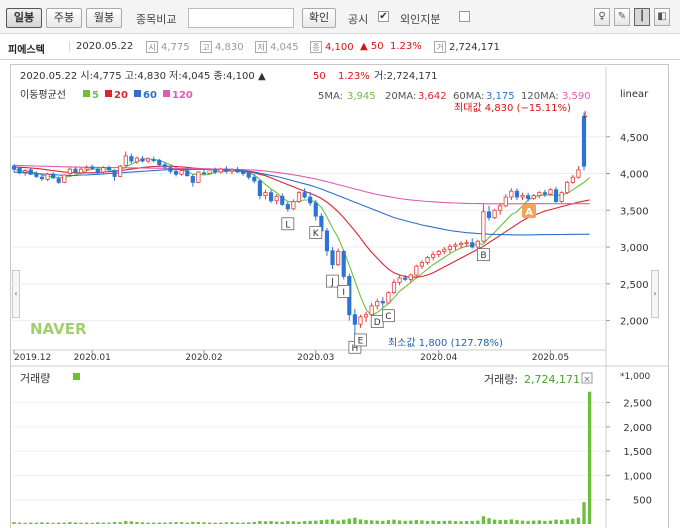 The width and height of the screenshot is (680, 528). What do you see at coordinates (24, 18) in the screenshot?
I see `period-daily-button: 일봉` at bounding box center [24, 18].